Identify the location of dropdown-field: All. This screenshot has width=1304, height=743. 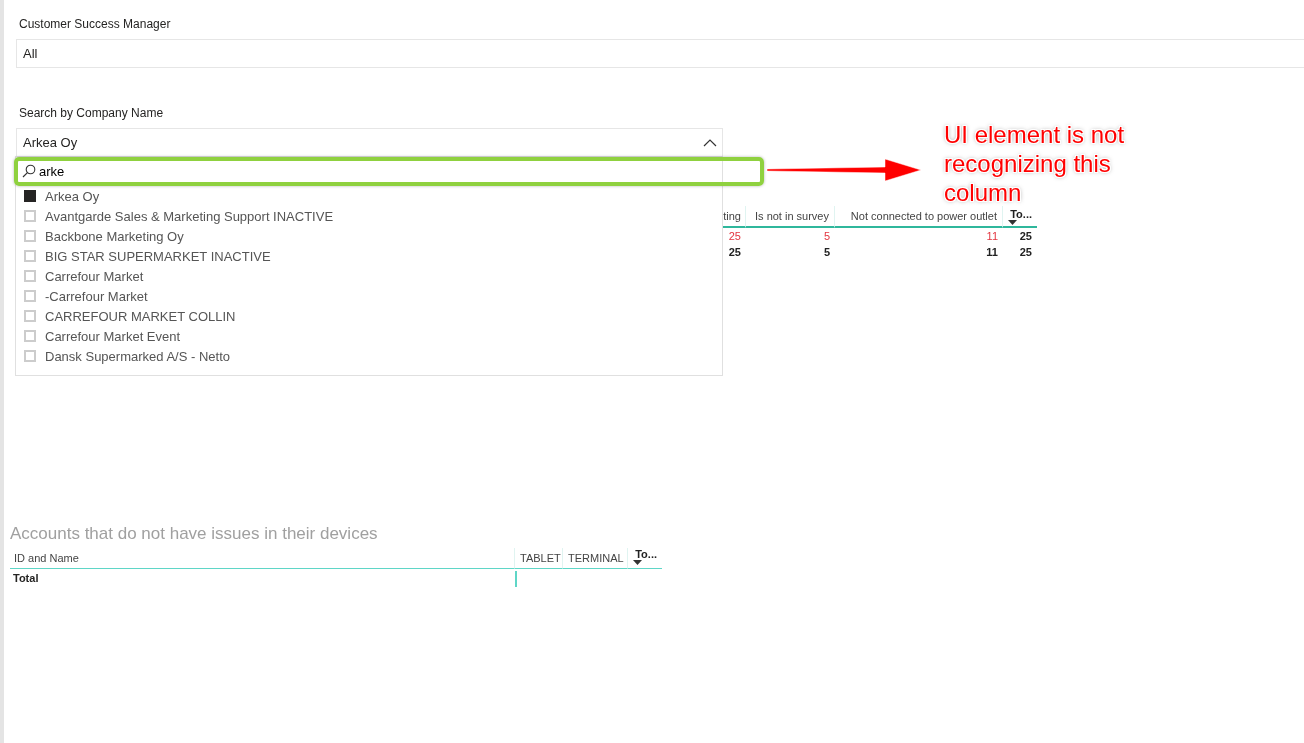
(660, 53).